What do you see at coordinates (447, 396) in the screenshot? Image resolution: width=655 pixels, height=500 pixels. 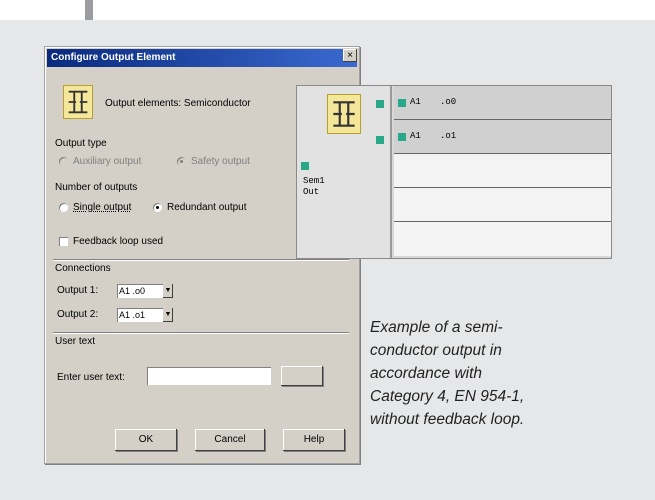 I see `caption-line: Category 4, EN 954-1,` at bounding box center [447, 396].